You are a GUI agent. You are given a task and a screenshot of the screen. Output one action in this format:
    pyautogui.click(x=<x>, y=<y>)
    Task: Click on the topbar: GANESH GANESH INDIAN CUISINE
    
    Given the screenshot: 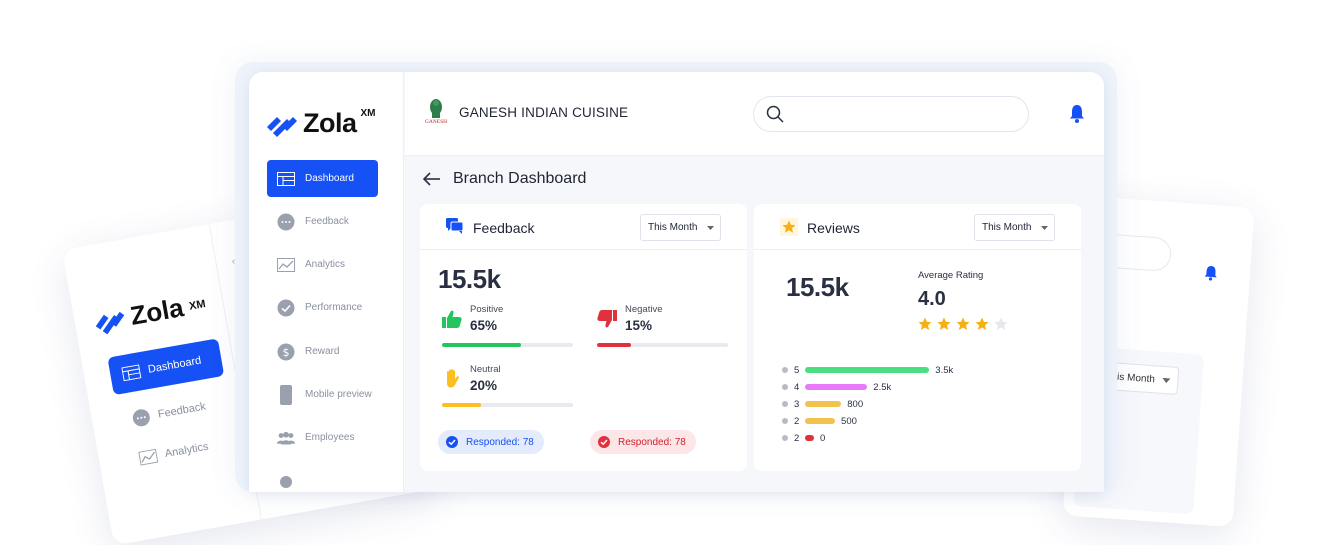 What is the action you would take?
    pyautogui.click(x=754, y=114)
    